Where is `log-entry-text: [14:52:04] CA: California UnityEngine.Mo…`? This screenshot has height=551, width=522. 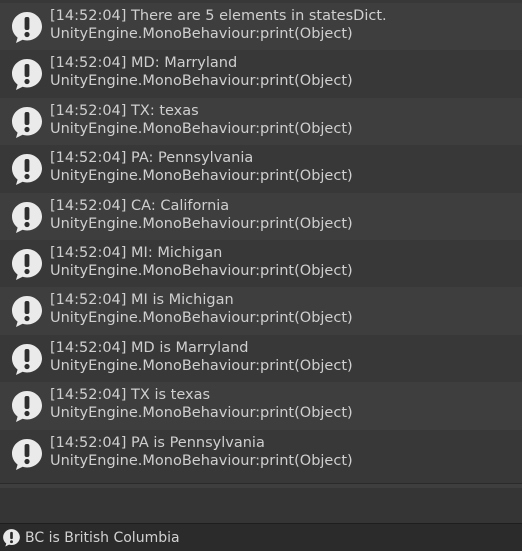 log-entry-text: [14:52:04] CA: California UnityEngine.Mo… is located at coordinates (284, 215).